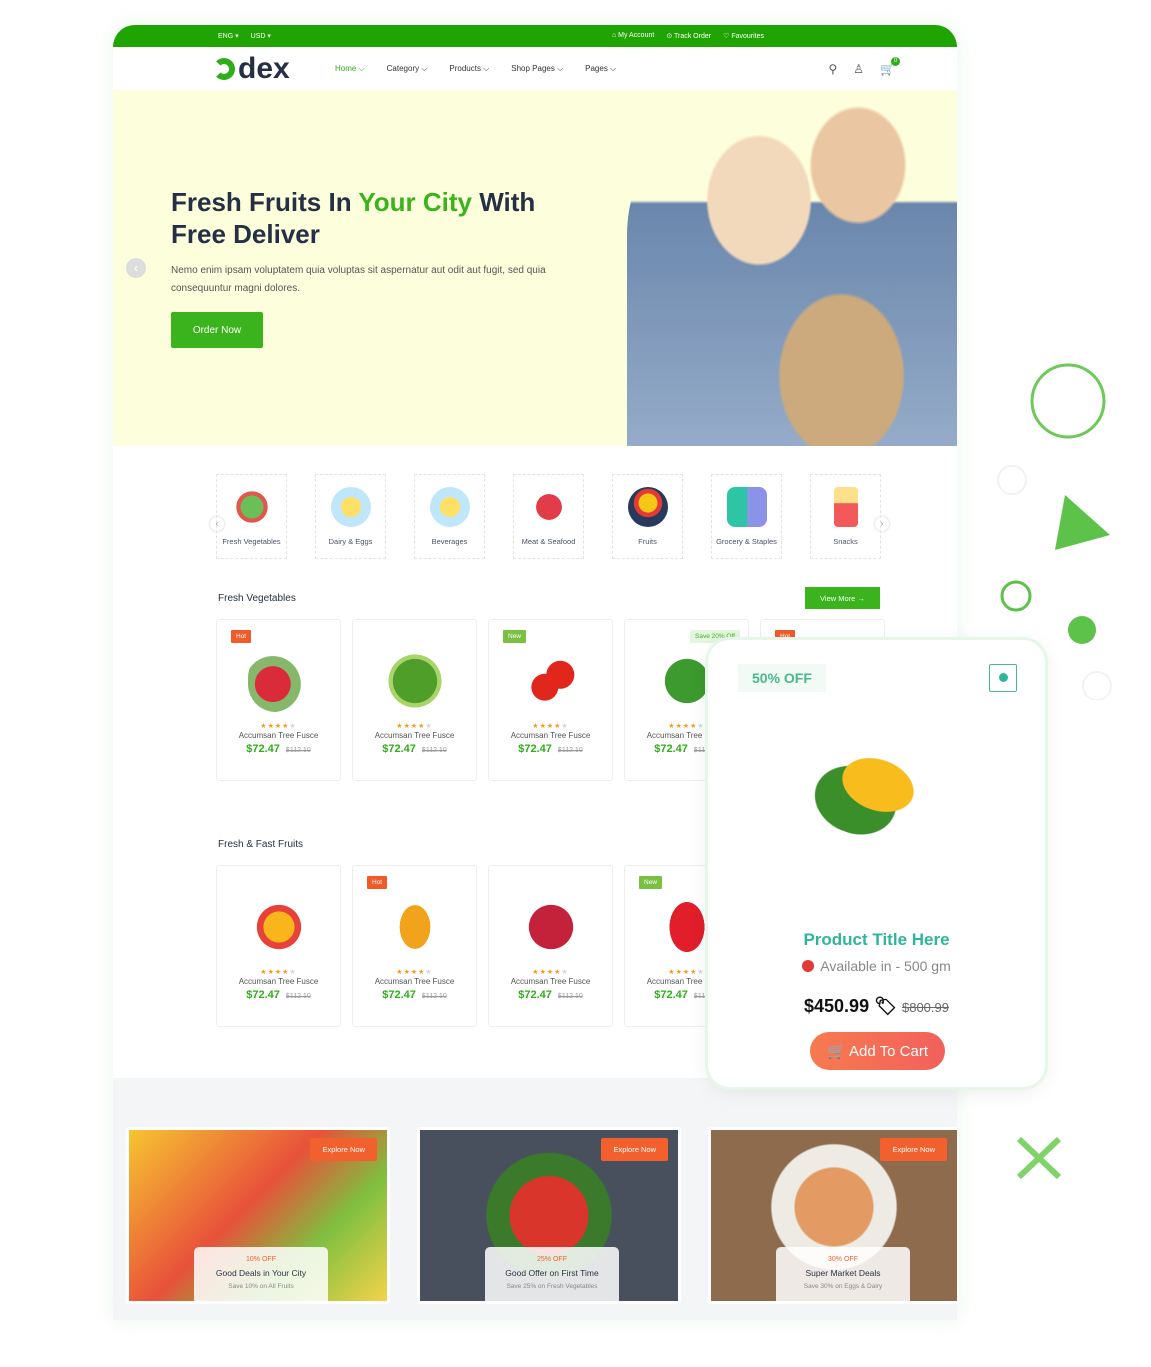 This screenshot has height=1367, width=1151. What do you see at coordinates (747, 36) in the screenshot?
I see `favourites-label: Favourites` at bounding box center [747, 36].